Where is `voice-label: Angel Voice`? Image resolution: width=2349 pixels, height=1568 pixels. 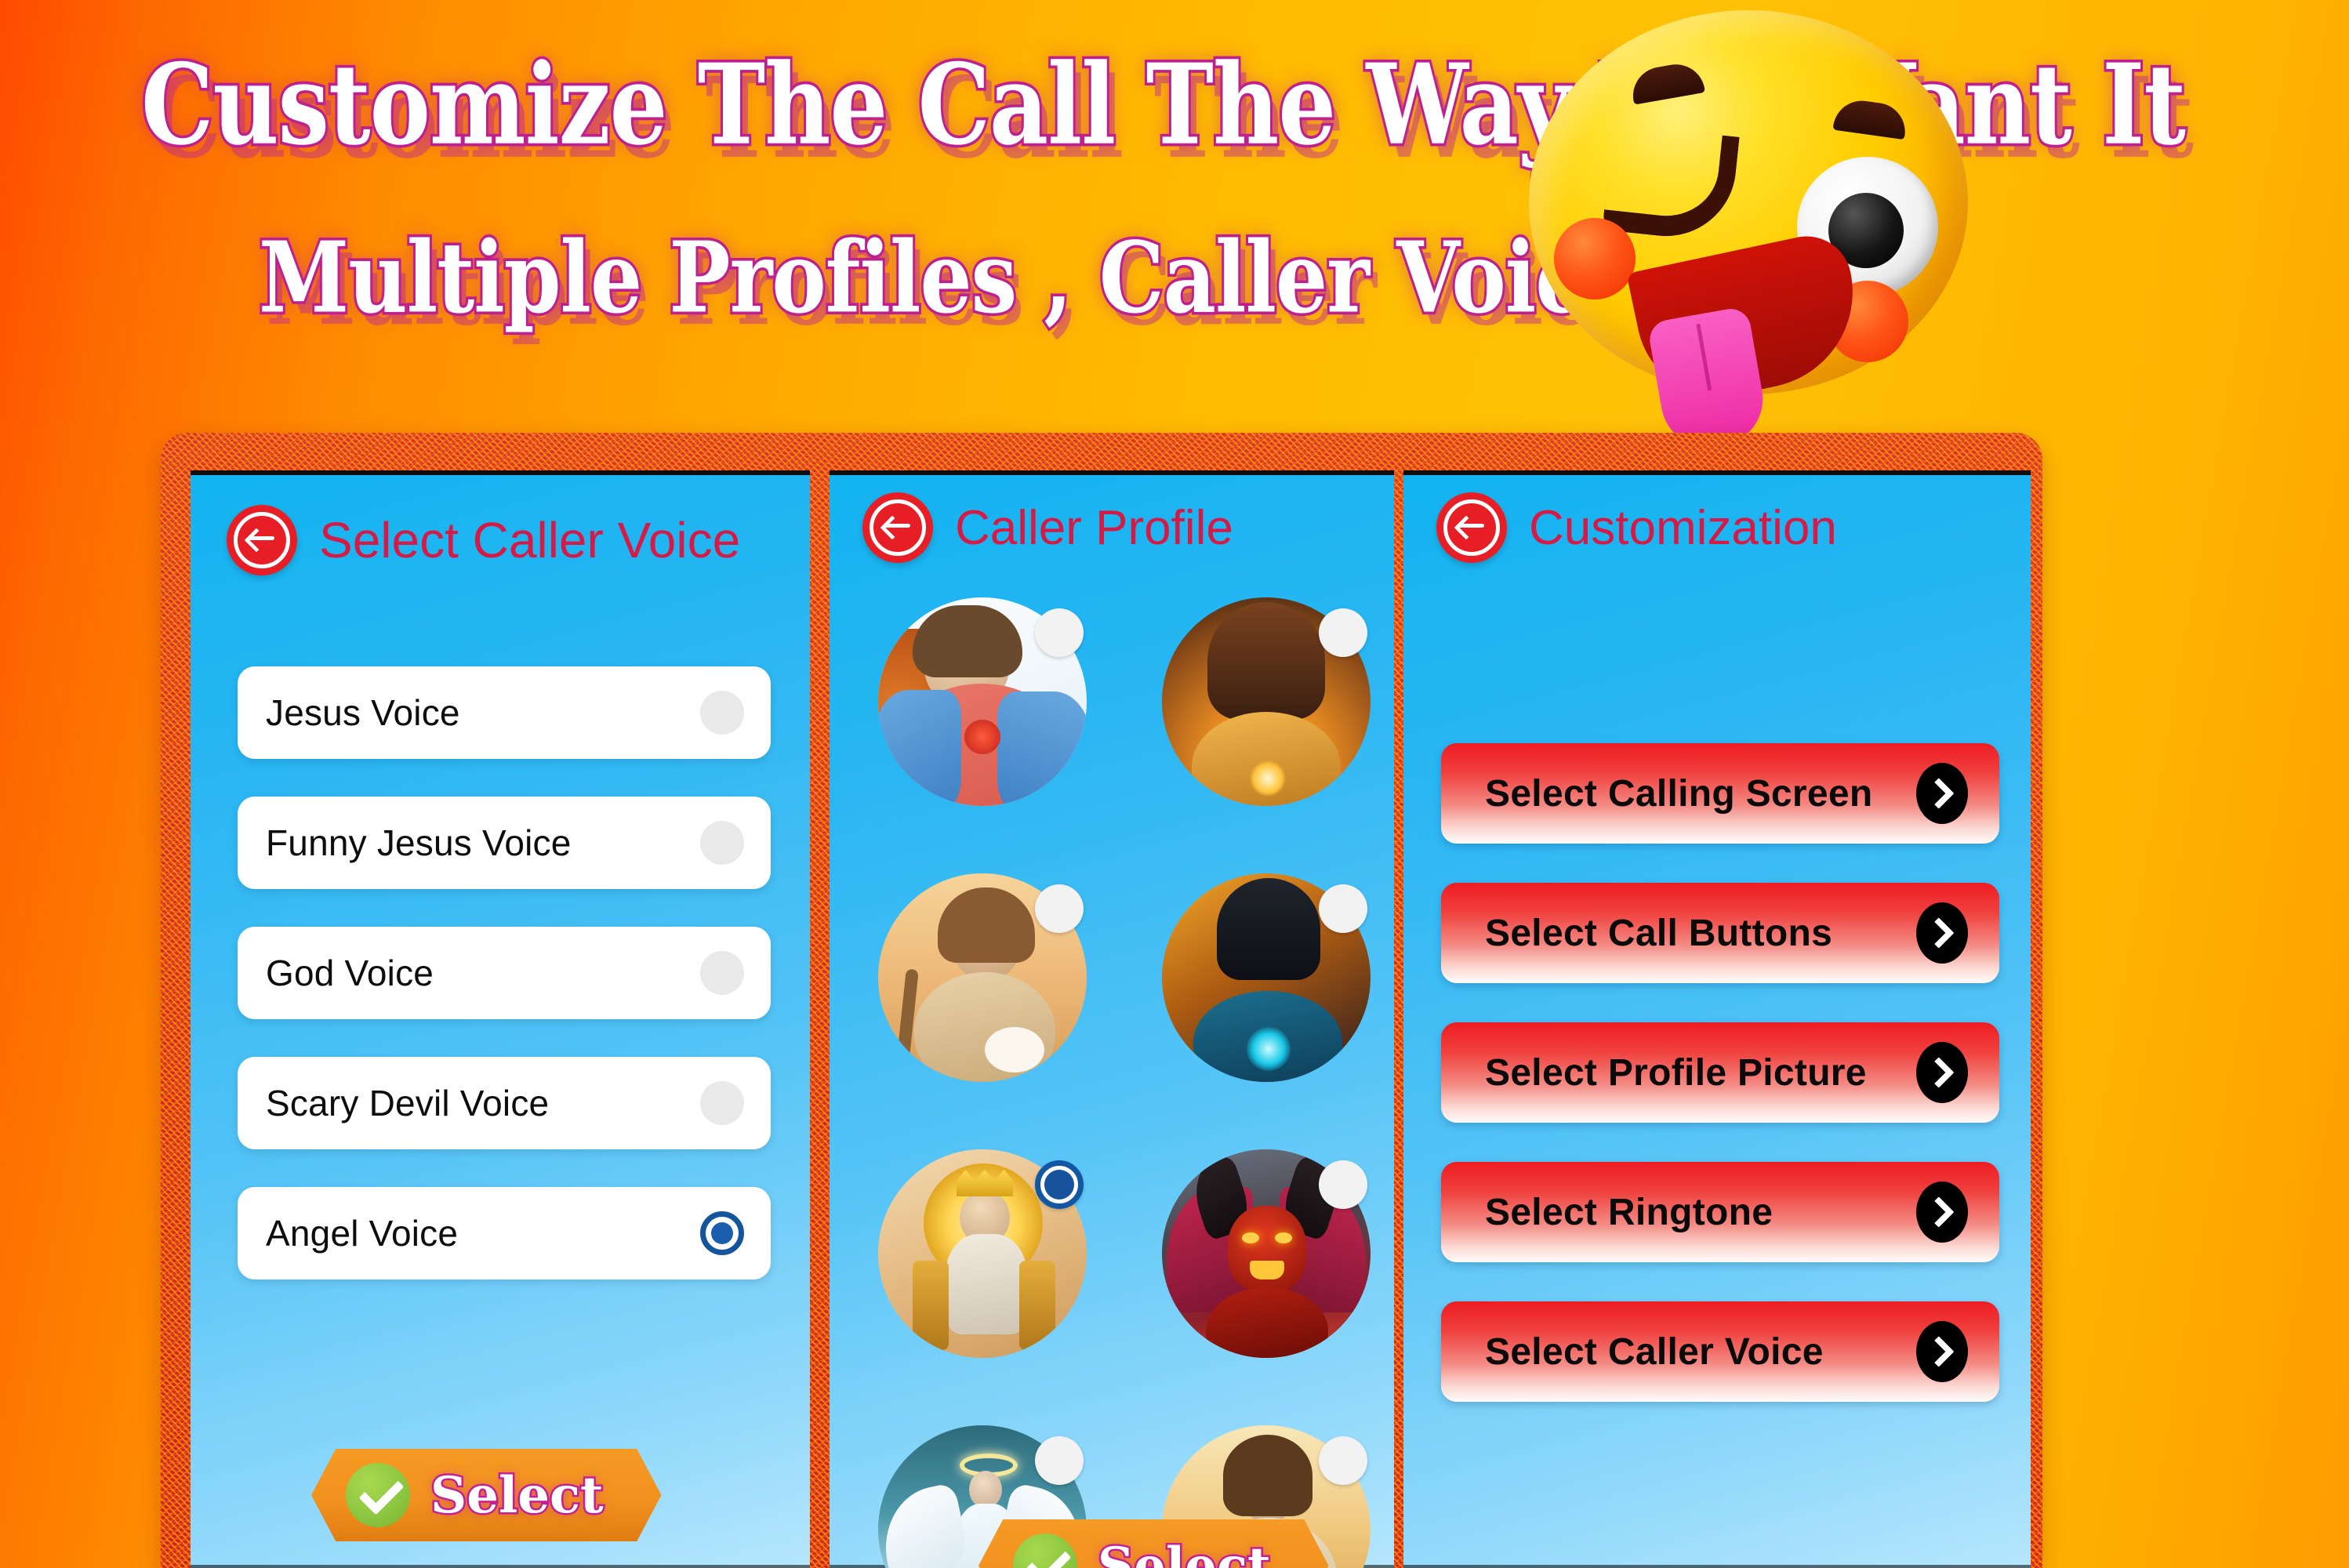
voice-label: Angel Voice is located at coordinates (362, 1233).